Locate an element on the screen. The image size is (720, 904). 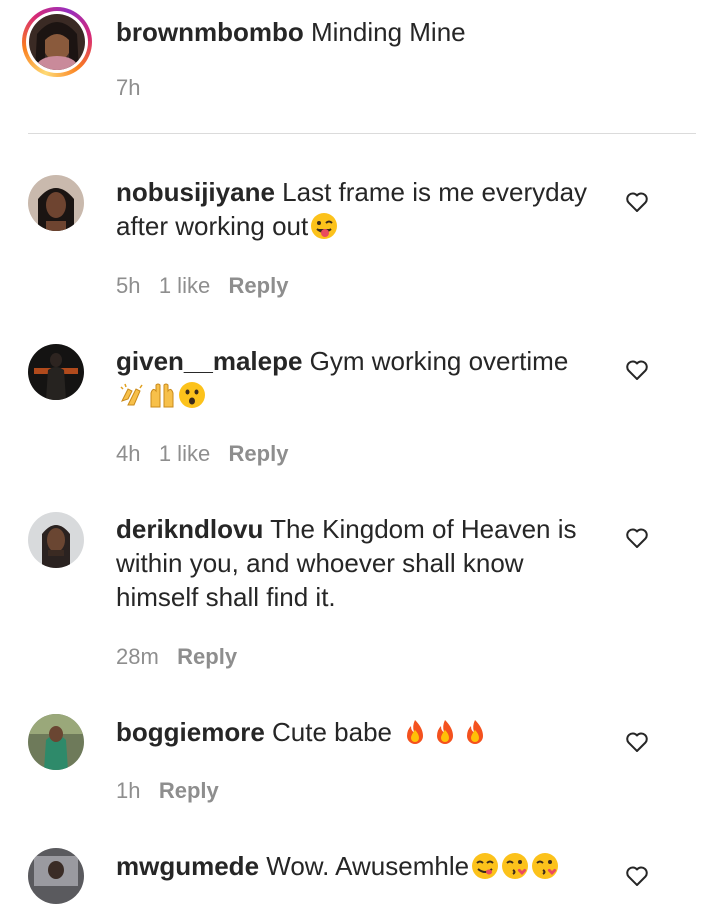
comment-meta: 1h Reply is located at coordinates (167, 791).